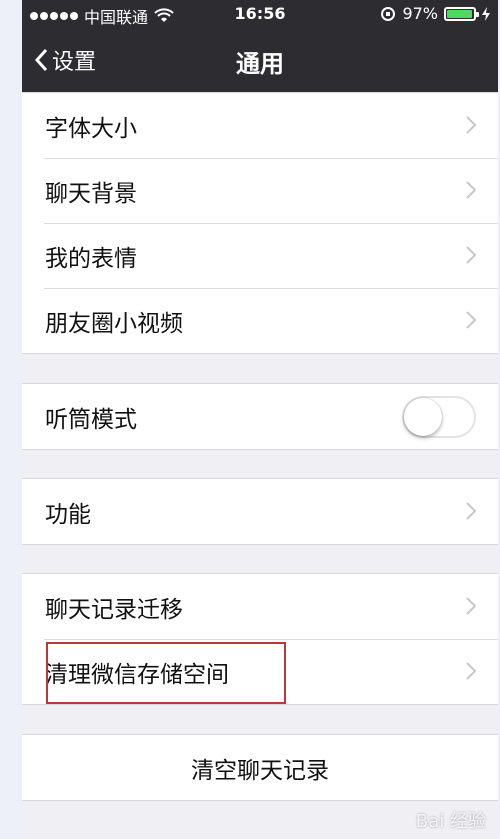  Describe the element at coordinates (260, 190) in the screenshot. I see `settings-item-chat-background: 聊天背景` at that location.